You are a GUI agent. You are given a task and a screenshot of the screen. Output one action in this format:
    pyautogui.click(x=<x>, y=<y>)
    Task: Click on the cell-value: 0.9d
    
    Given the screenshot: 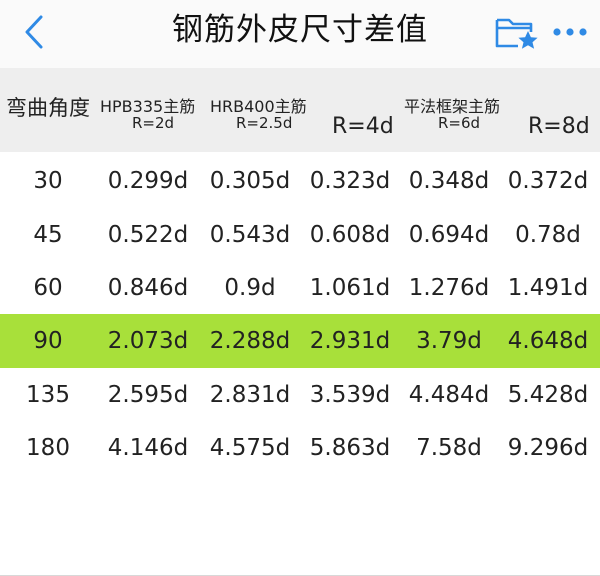 What is the action you would take?
    pyautogui.click(x=250, y=288)
    